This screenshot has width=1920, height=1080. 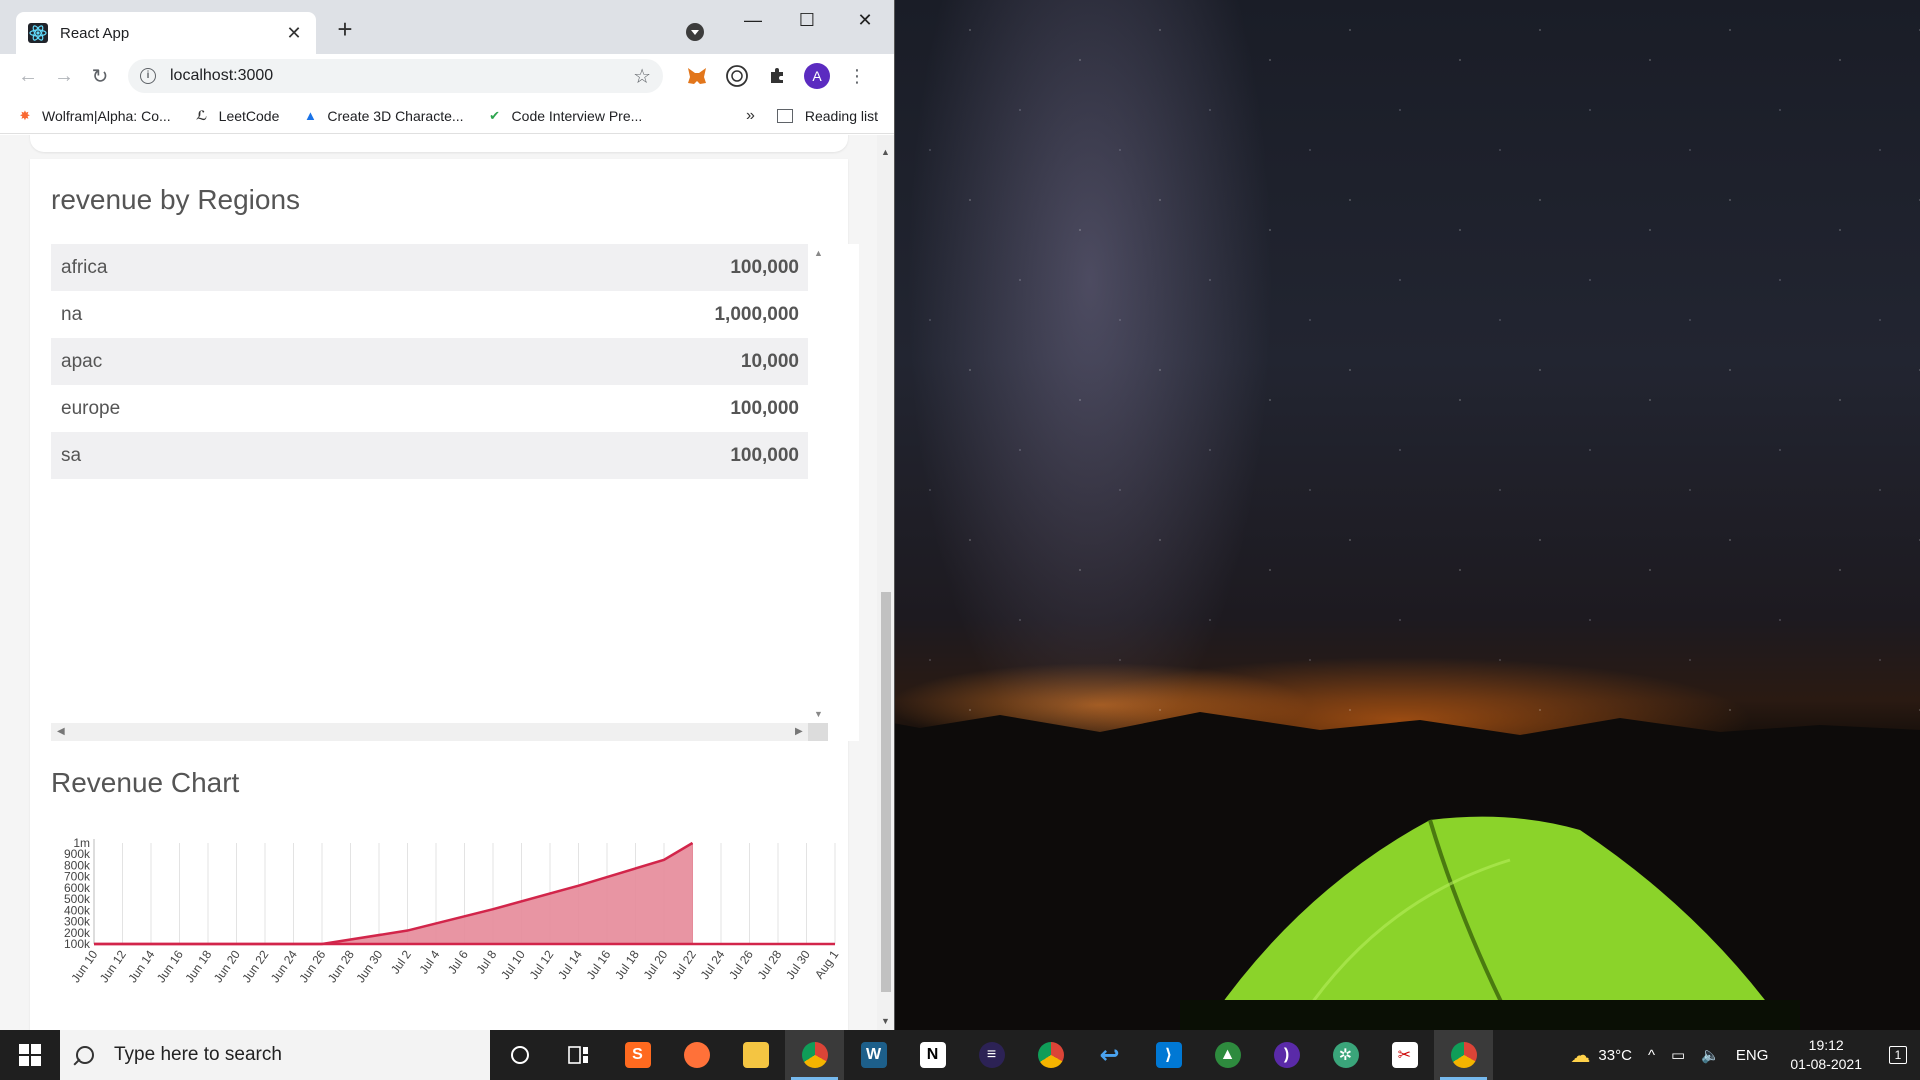 What do you see at coordinates (807, 20) in the screenshot?
I see `maximize-icon: ☐` at bounding box center [807, 20].